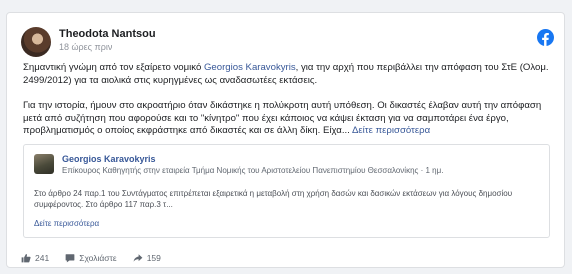 The width and height of the screenshot is (572, 274). I want to click on post-text-1a: Σημαντική γνώμη από τον εξαίρετο νομικό, so click(113, 67).